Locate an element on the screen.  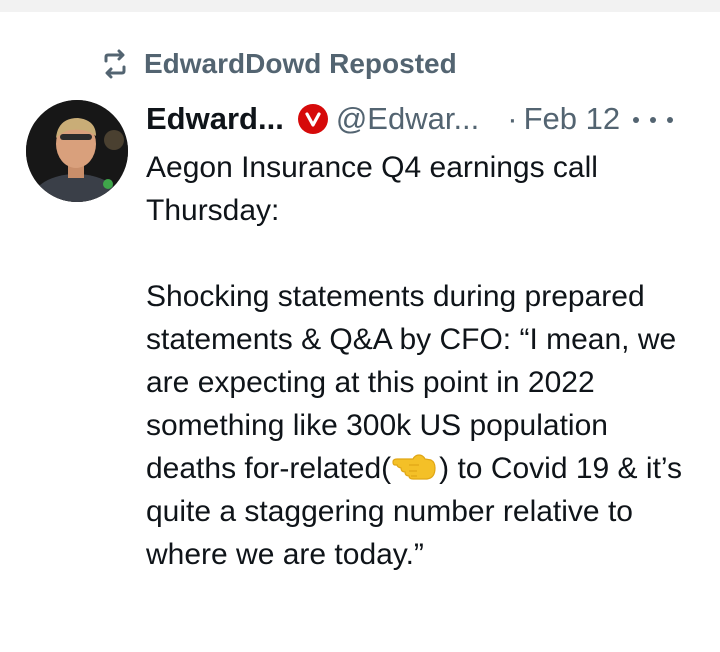
more-options-icon is located at coordinates (653, 120).